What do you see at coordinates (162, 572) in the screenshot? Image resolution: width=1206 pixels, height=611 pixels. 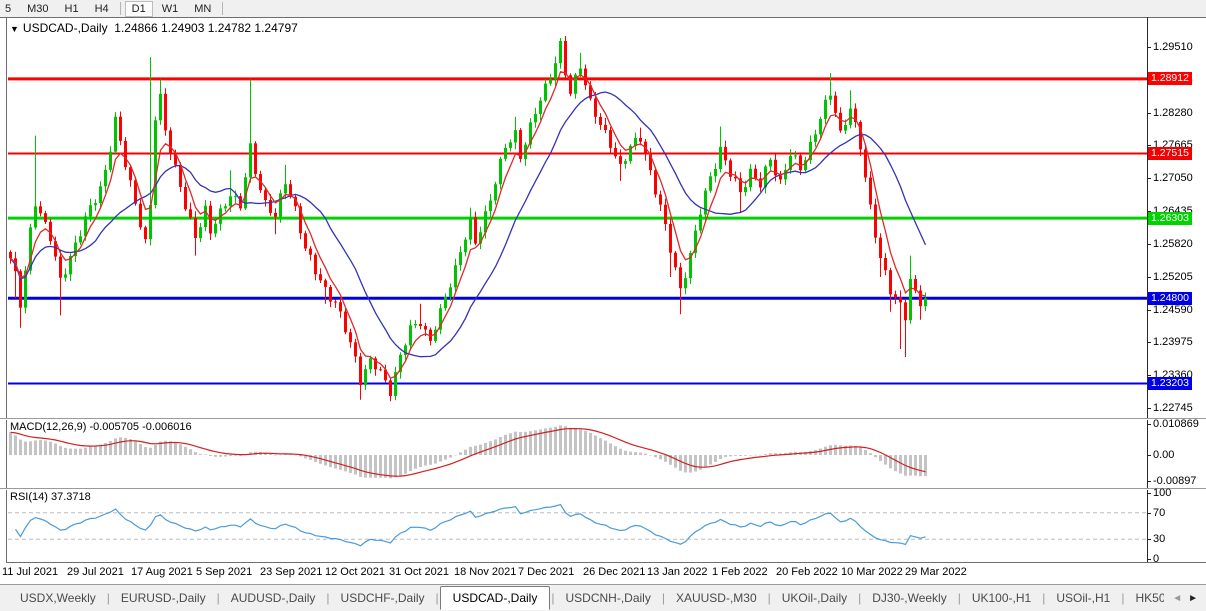 I see `date-axis-label: 17 Aug 2021` at bounding box center [162, 572].